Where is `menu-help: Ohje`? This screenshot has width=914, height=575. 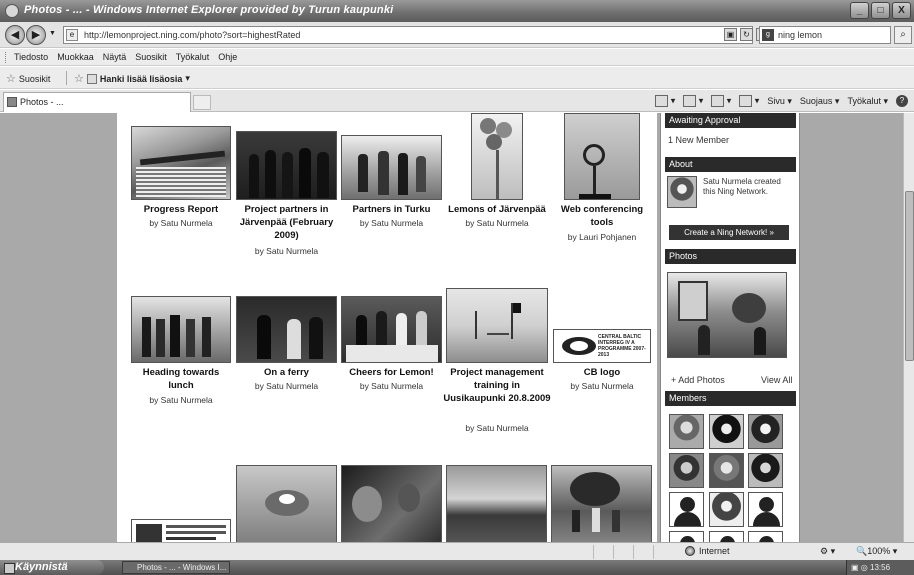
menu-help: Ohje is located at coordinates (227, 57).